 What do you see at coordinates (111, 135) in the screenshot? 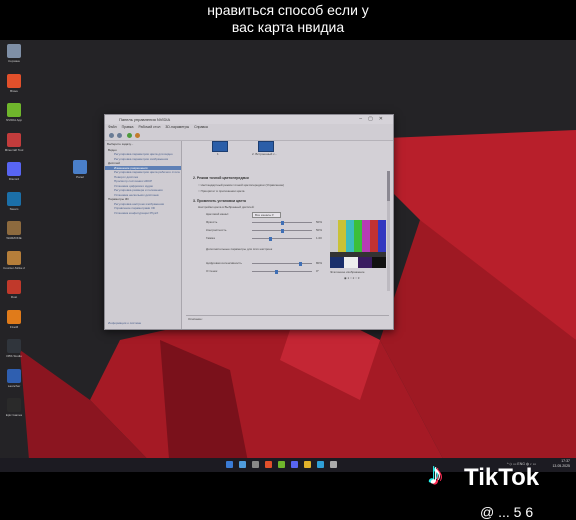
I see `back-icon` at bounding box center [111, 135].